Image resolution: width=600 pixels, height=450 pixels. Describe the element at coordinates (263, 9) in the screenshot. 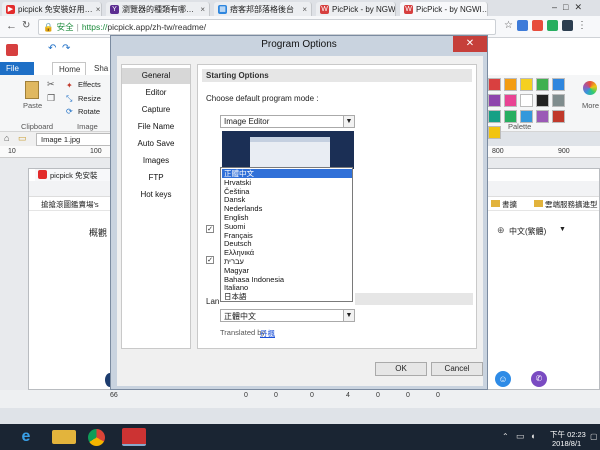

I see `browser-tab: ▦ 痞客邦部落格後台 ×` at that location.